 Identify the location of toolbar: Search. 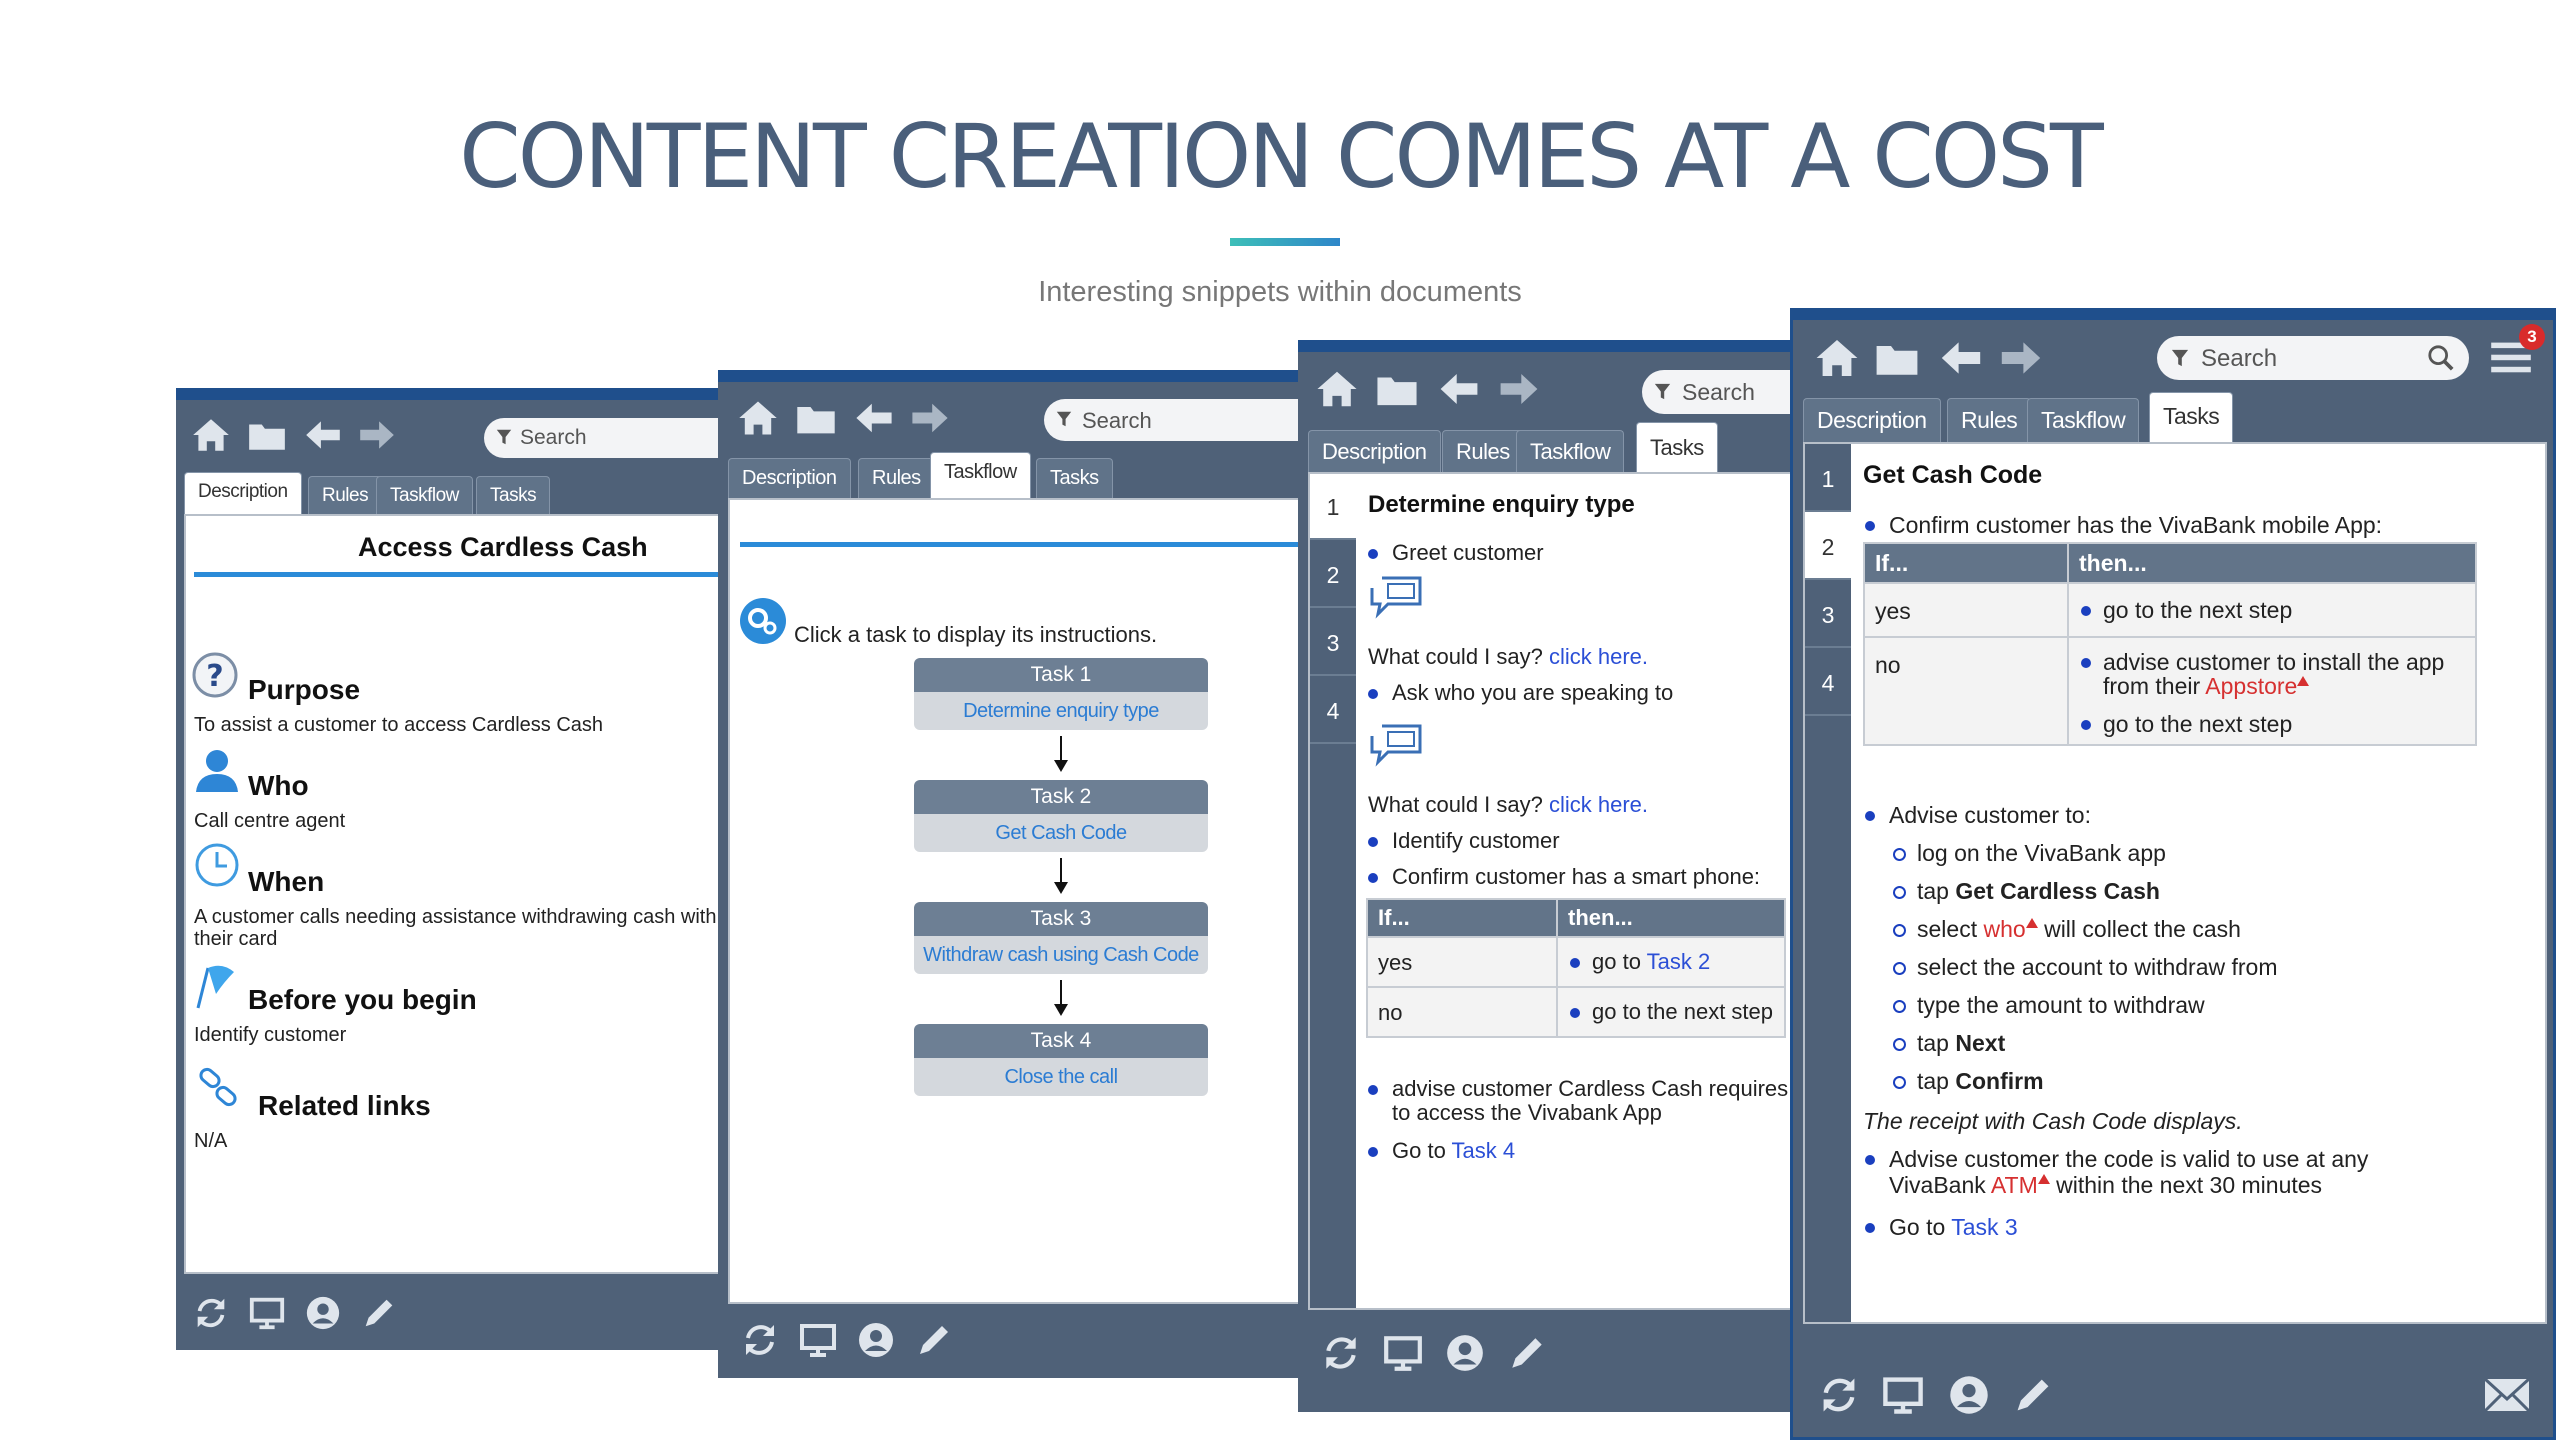
(1009, 417).